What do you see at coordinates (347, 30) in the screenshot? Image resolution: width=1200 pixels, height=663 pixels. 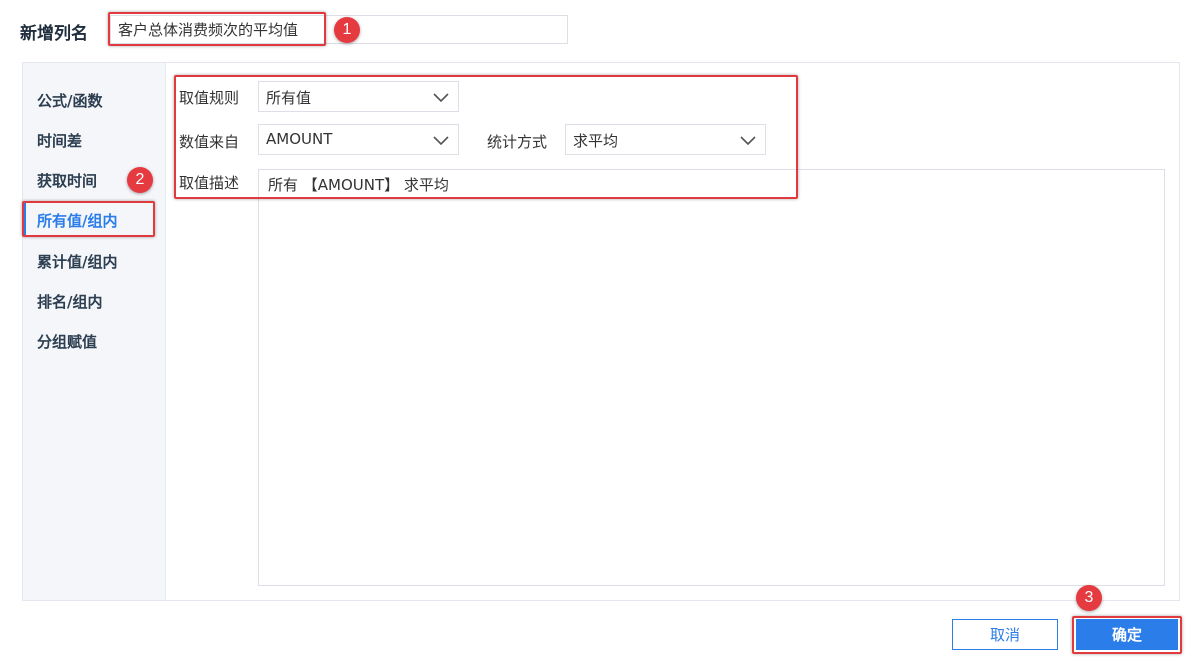 I see `step-badge-1: 1` at bounding box center [347, 30].